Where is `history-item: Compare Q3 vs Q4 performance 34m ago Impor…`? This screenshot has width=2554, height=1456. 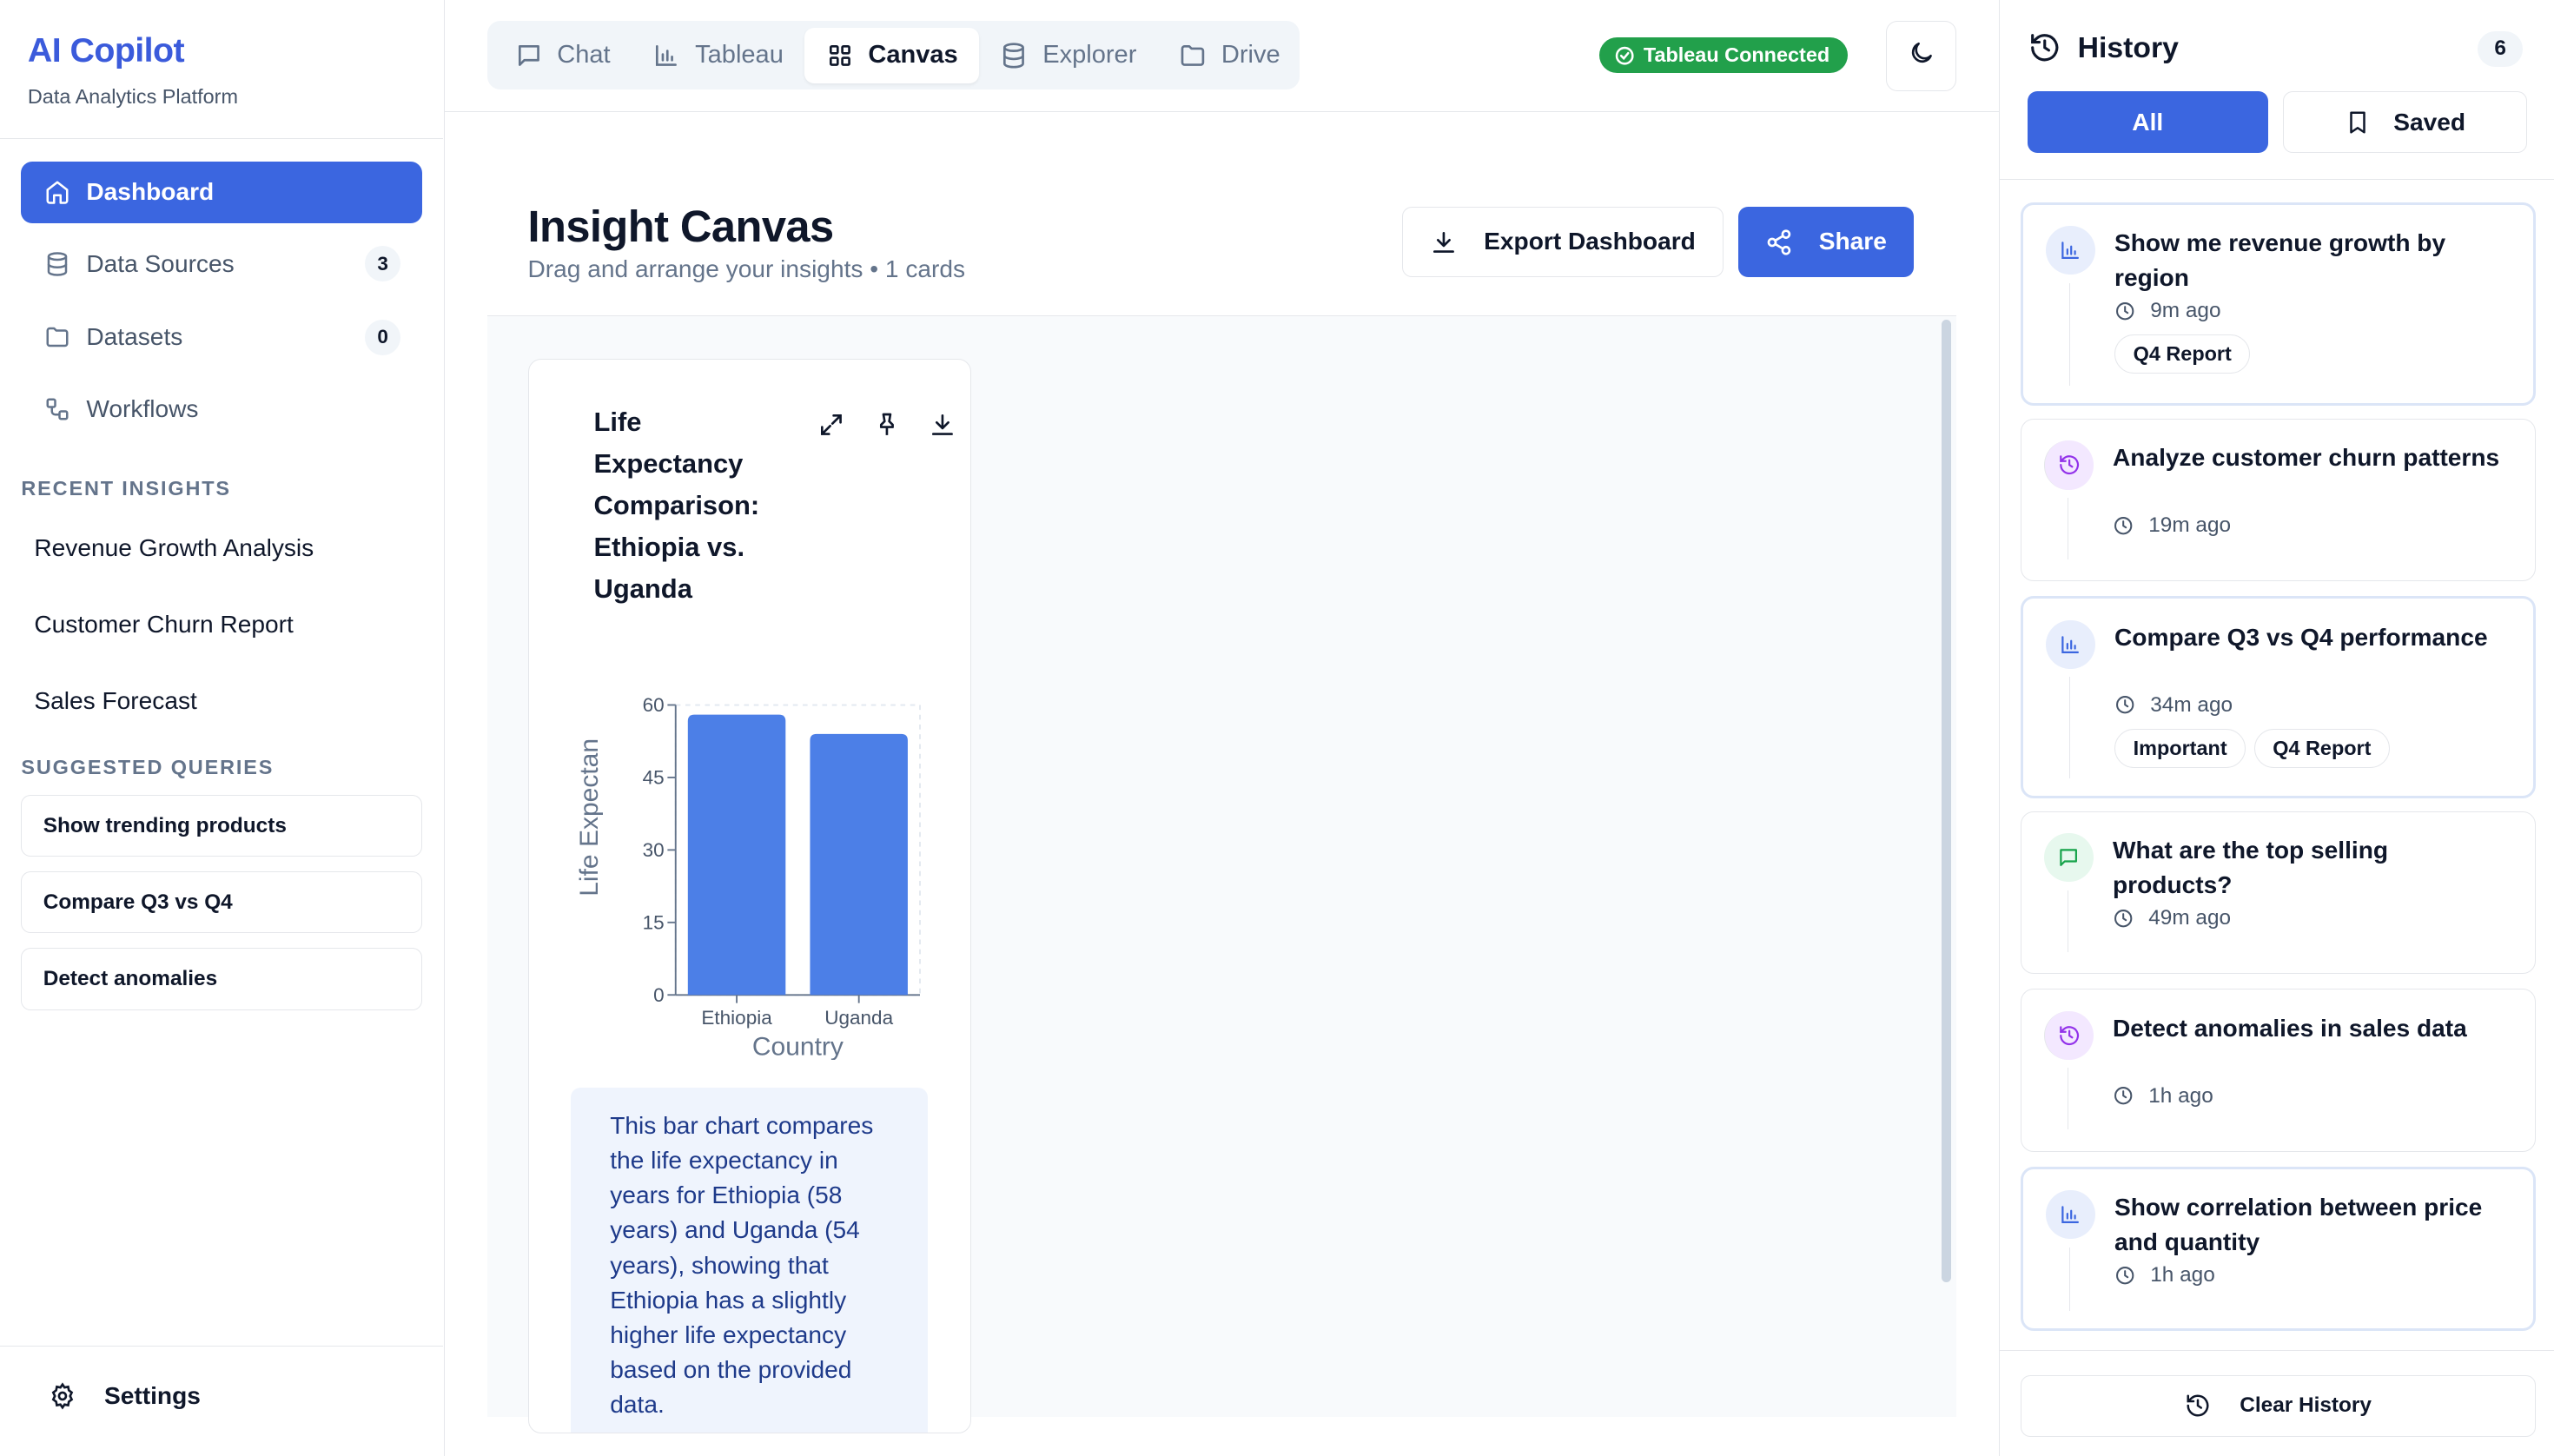 history-item: Compare Q3 vs Q4 performance 34m ago Impor… is located at coordinates (2279, 697).